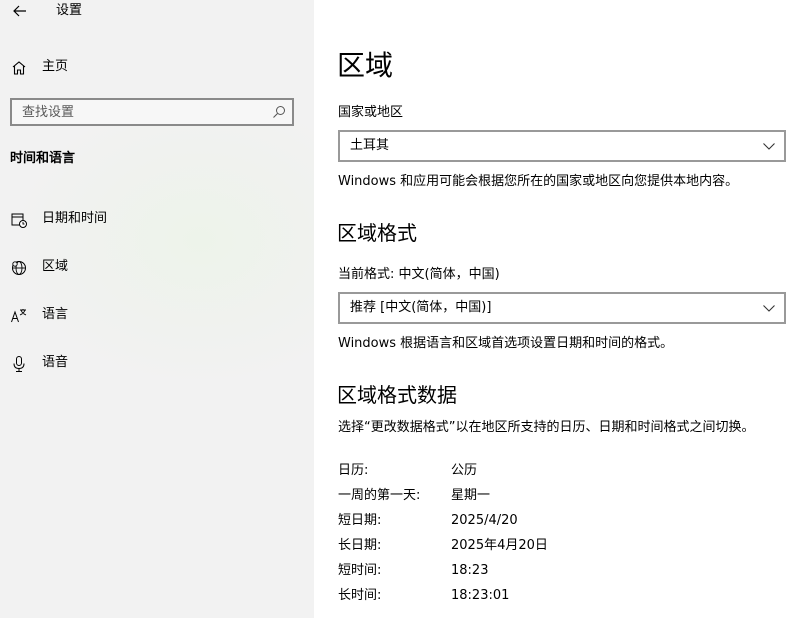 The width and height of the screenshot is (810, 618). I want to click on format-data-heading: 区域格式数据, so click(397, 395).